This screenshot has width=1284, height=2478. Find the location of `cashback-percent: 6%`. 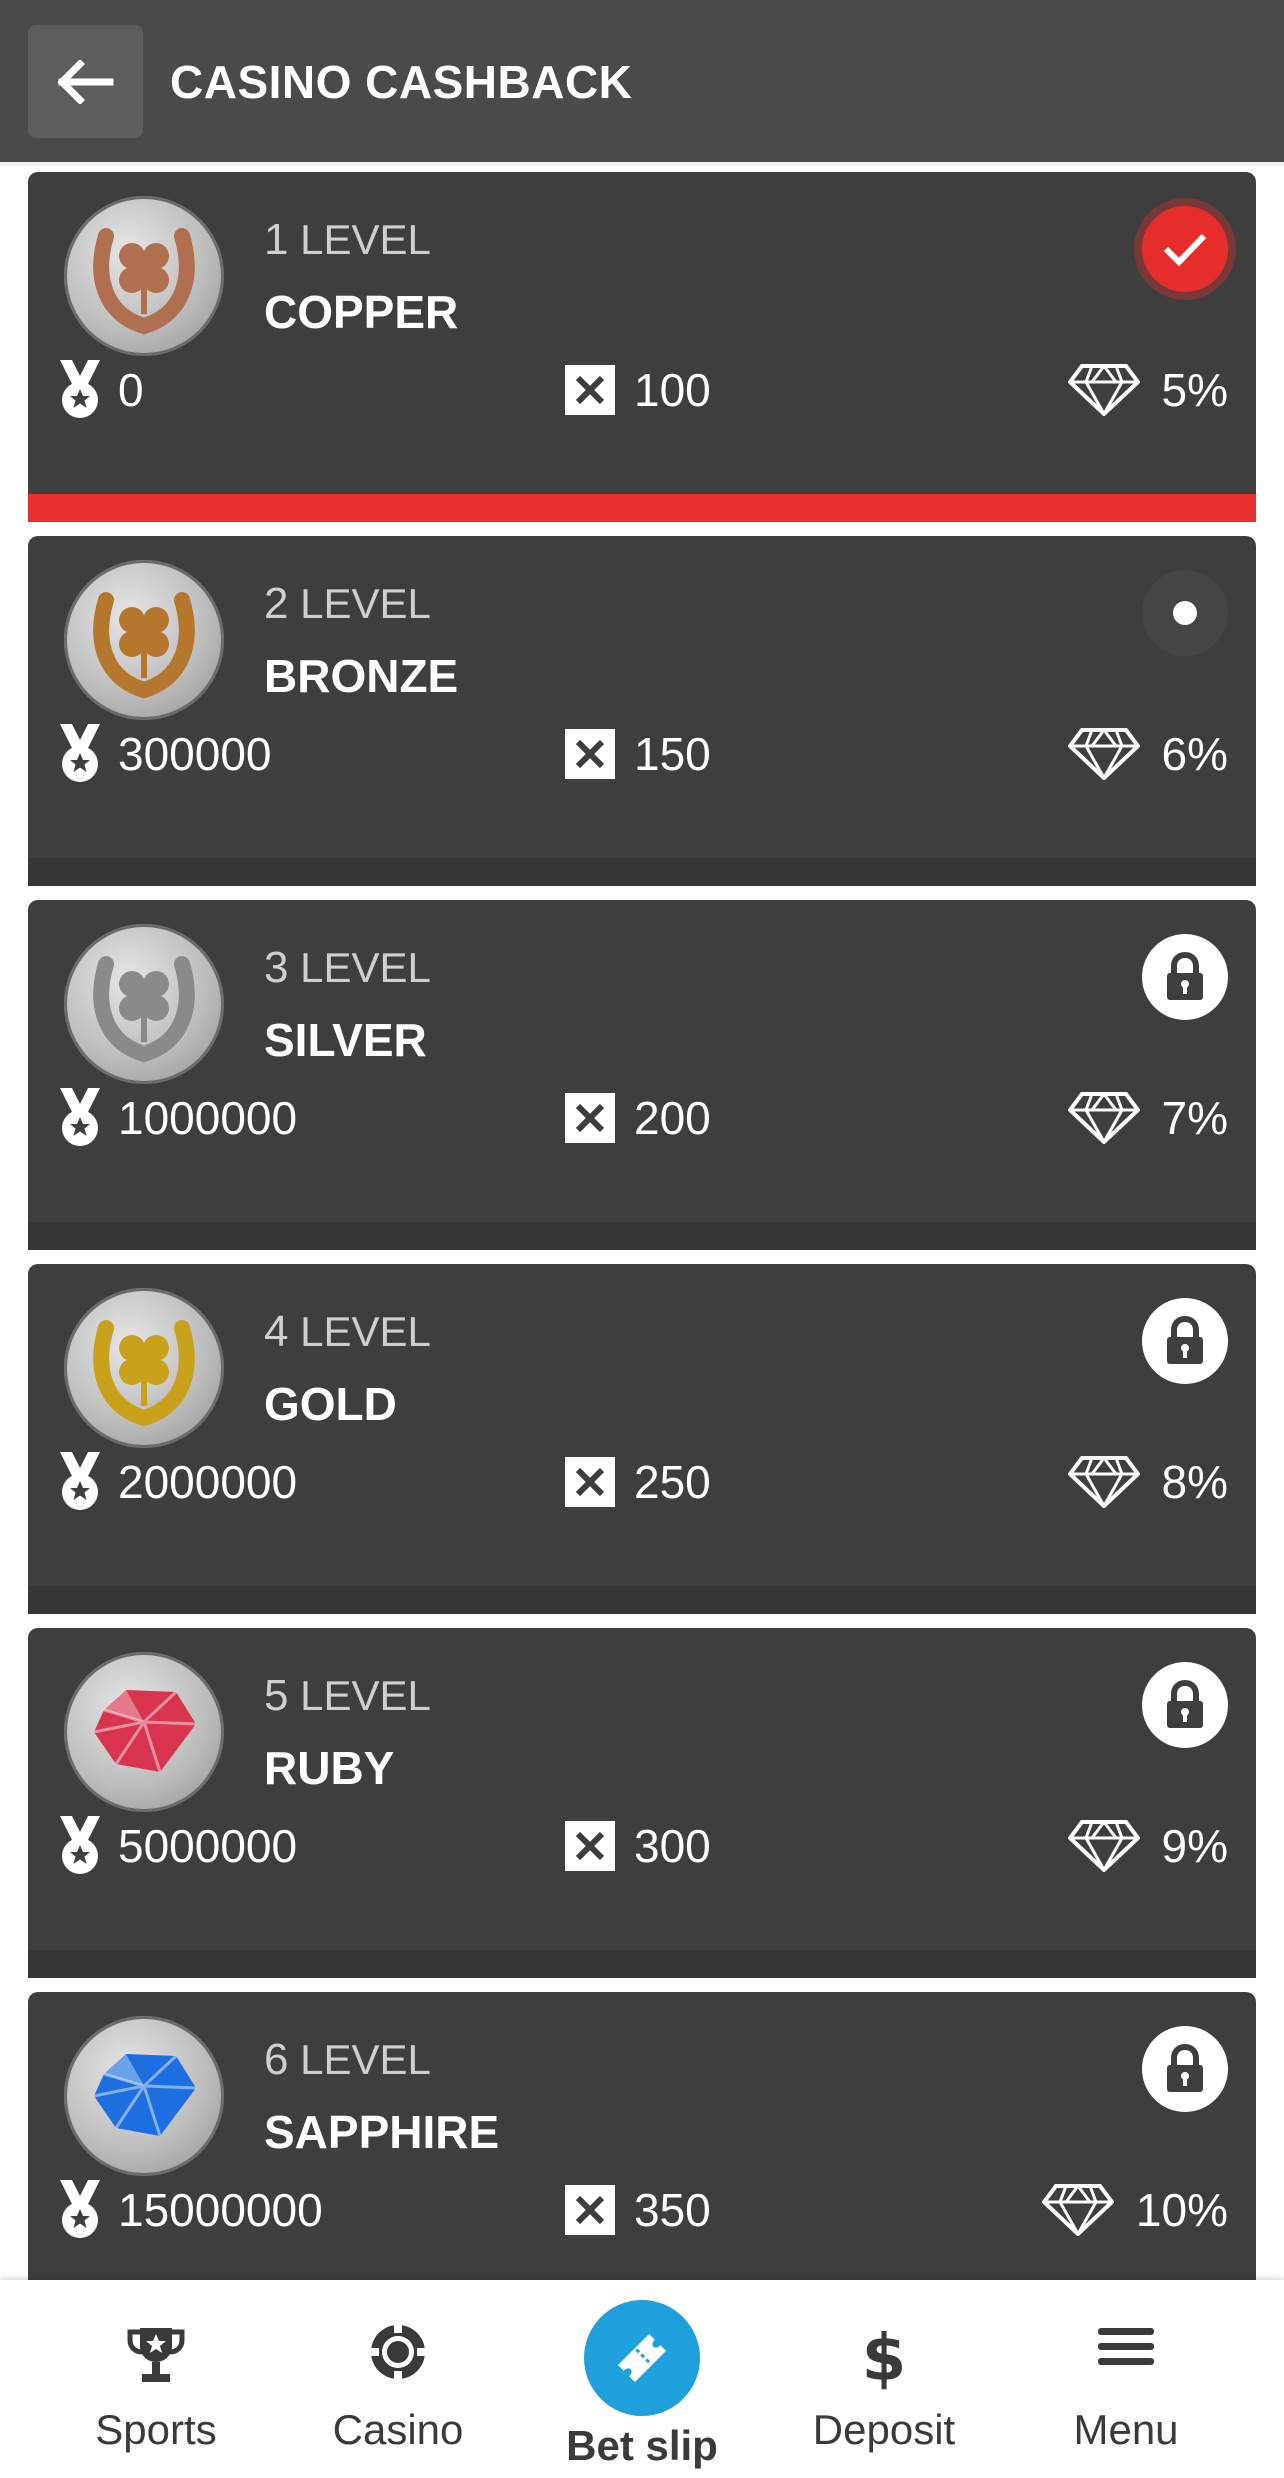

cashback-percent: 6% is located at coordinates (1147, 754).